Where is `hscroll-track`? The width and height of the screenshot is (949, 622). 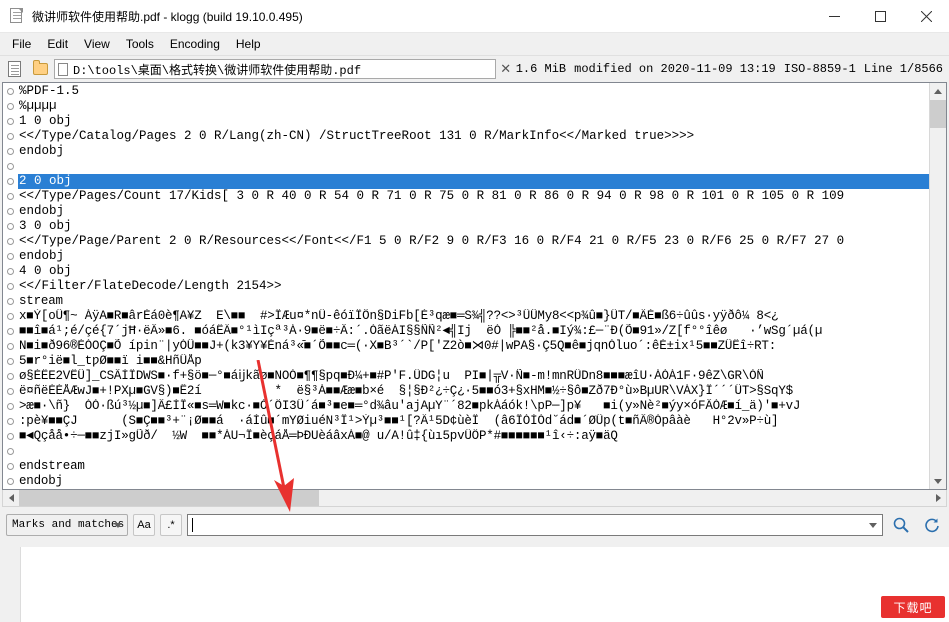 hscroll-track is located at coordinates (474, 498).